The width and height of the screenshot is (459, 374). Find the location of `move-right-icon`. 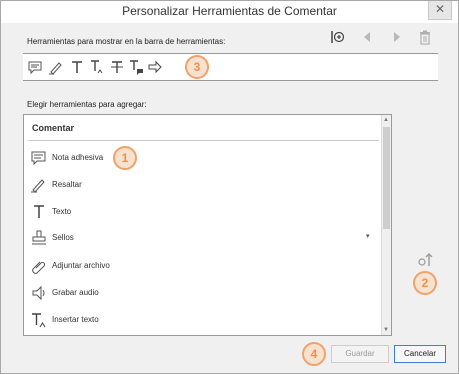

move-right-icon is located at coordinates (397, 37).